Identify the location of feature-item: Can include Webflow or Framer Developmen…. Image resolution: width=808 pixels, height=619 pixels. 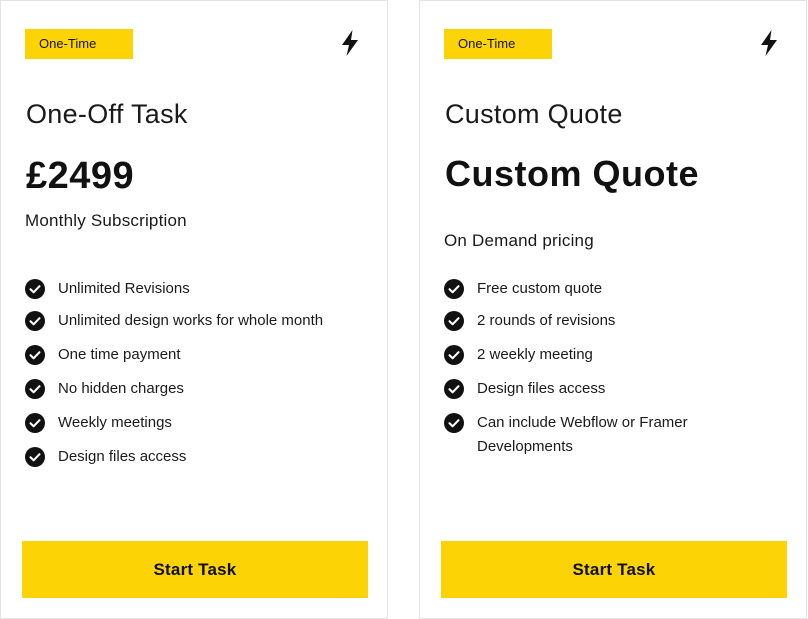
(589, 435).